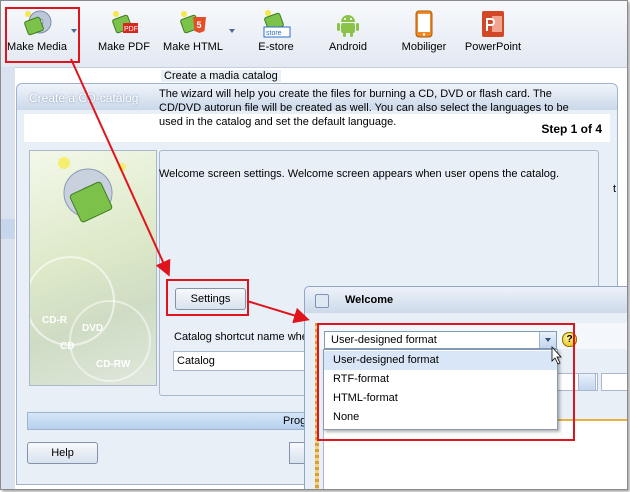 The width and height of the screenshot is (630, 492). I want to click on arrow-to-settings, so click(120, 167).